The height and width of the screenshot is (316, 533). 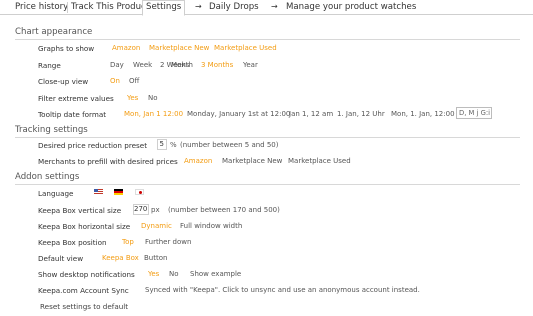 What do you see at coordinates (238, 114) in the screenshot?
I see `tooltip-option-2: Monday, January 1st at 12:00` at bounding box center [238, 114].